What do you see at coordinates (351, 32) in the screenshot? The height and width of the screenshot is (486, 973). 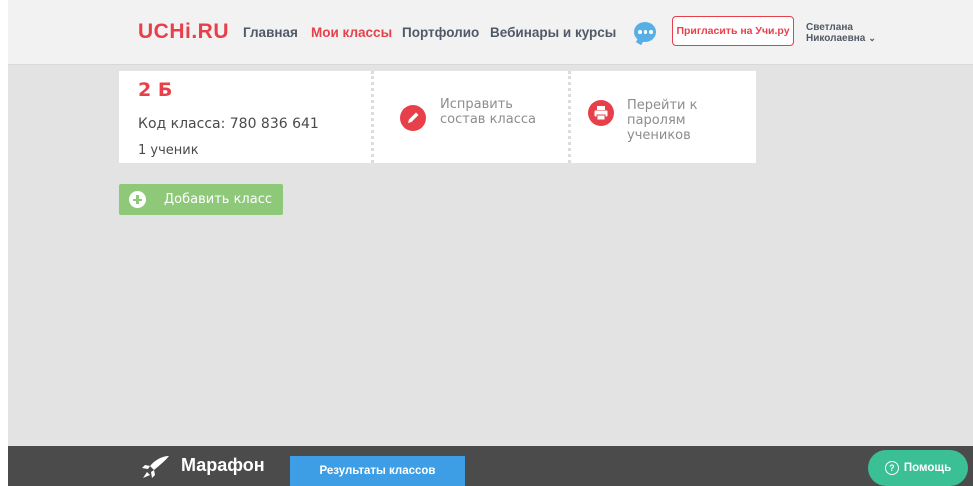 I see `nav-my-classes: Мои классы` at bounding box center [351, 32].